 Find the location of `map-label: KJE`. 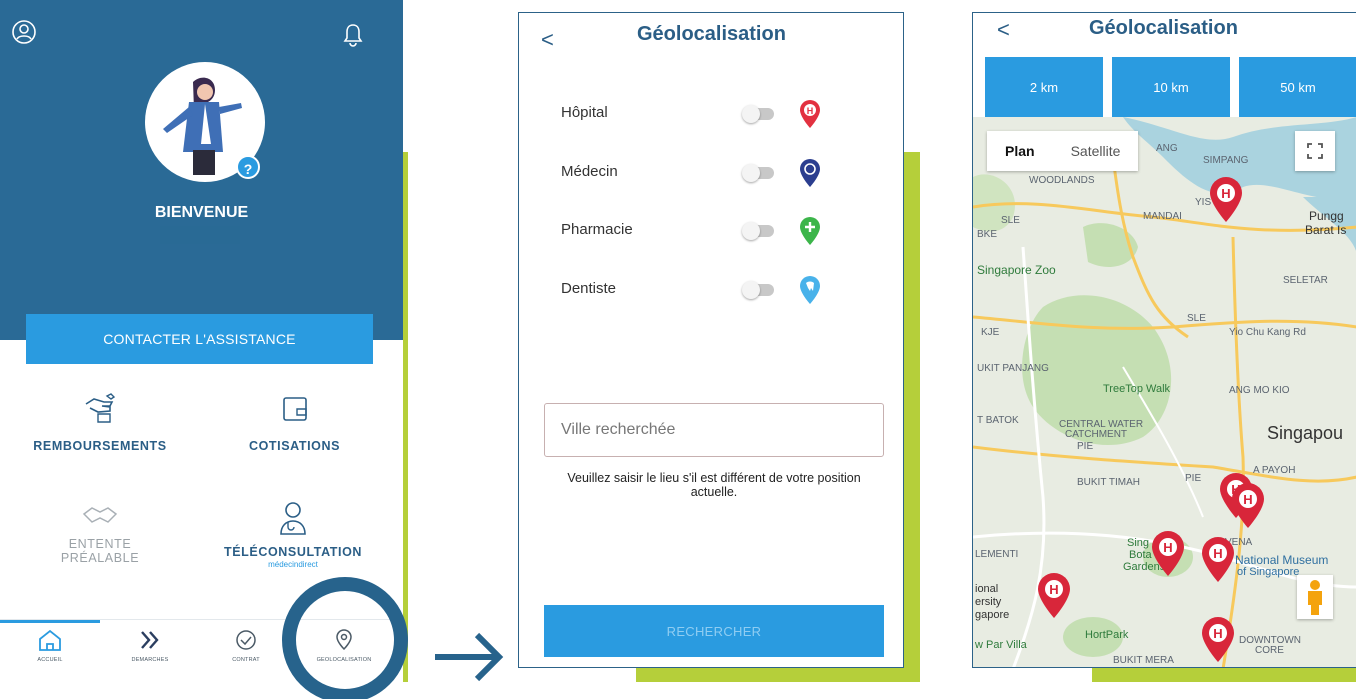

map-label: KJE is located at coordinates (990, 332).